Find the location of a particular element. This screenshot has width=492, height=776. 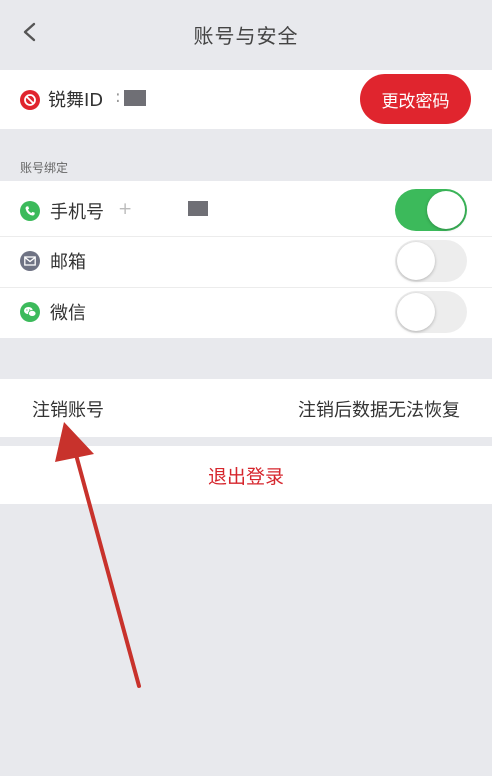

section-label-binding: 账号绑定 is located at coordinates (44, 168).